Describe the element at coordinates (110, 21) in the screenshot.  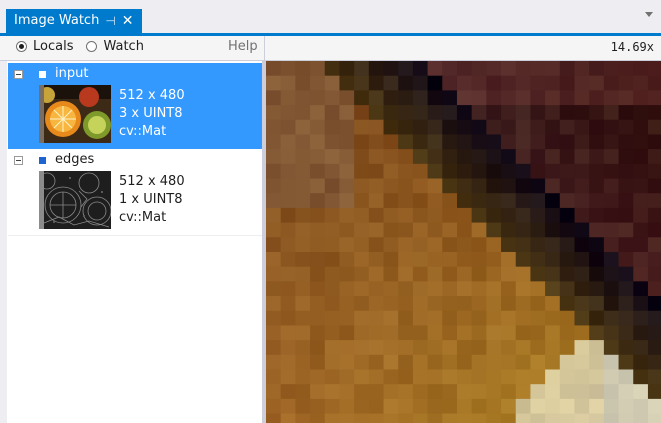
I see `pin-icon: ⊣` at that location.